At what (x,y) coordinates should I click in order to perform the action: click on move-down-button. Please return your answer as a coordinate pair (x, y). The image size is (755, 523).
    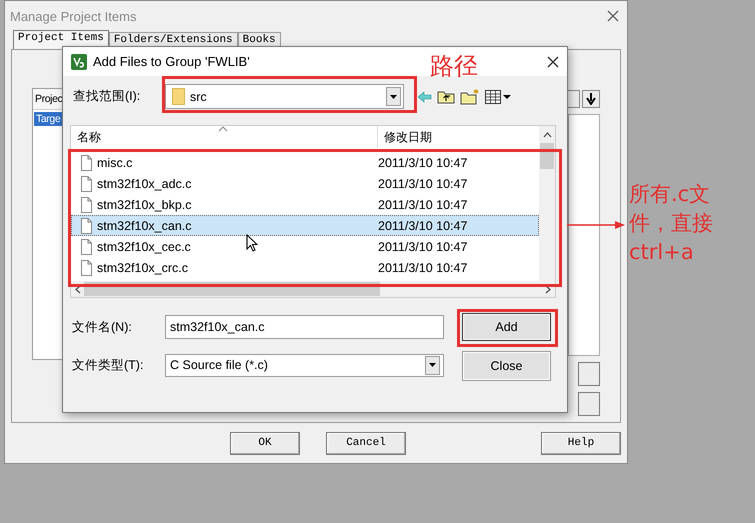
    Looking at the image, I should click on (591, 99).